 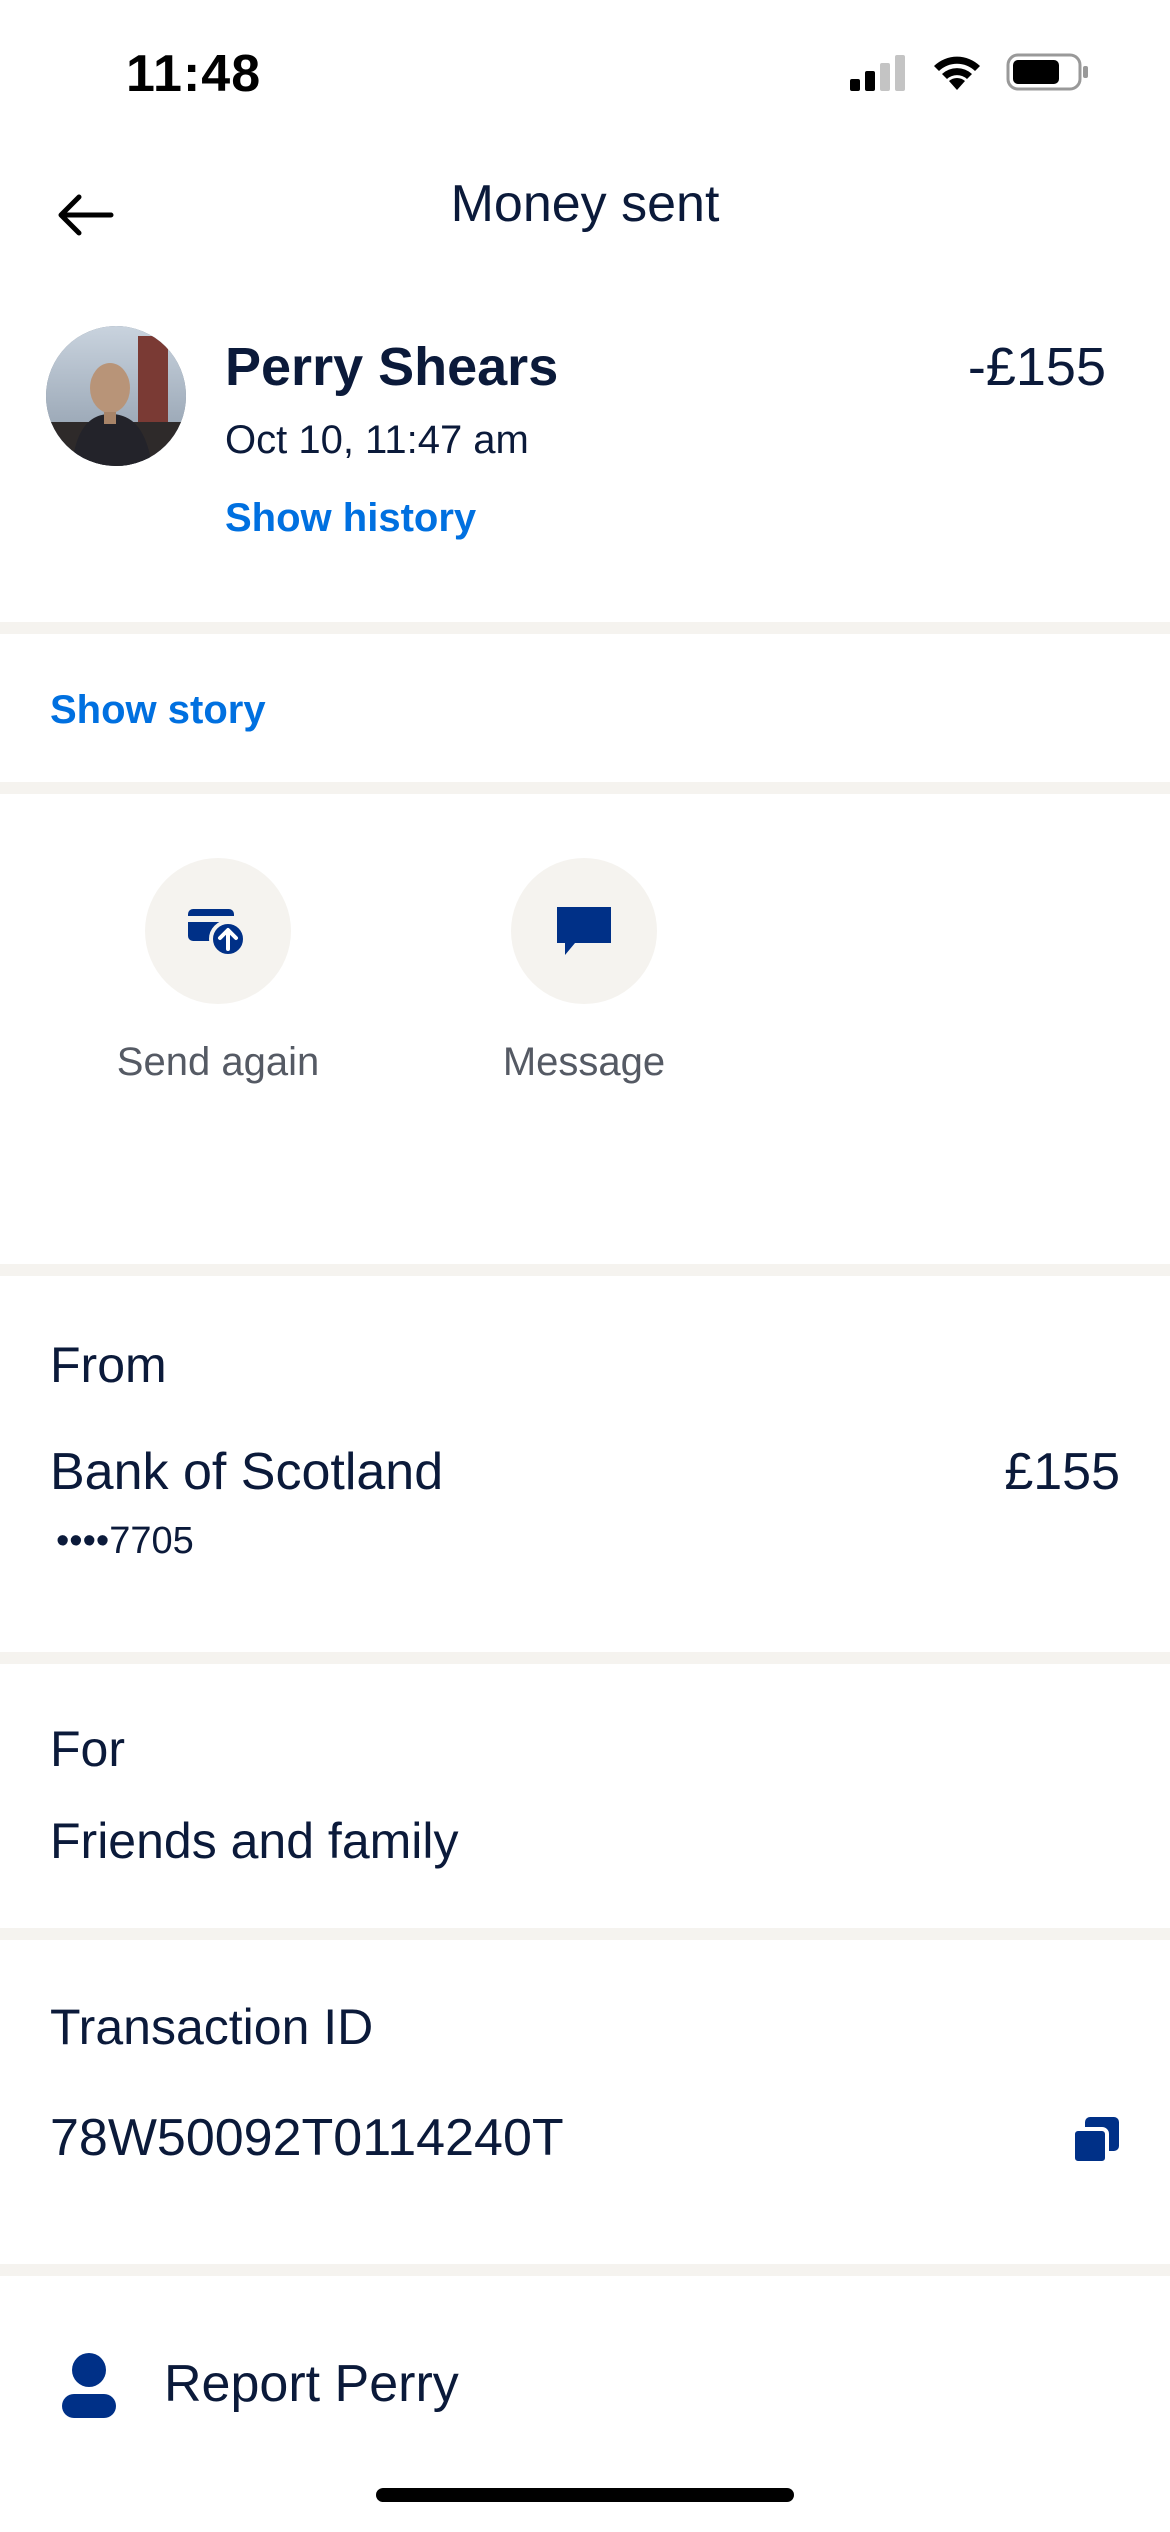 What do you see at coordinates (585, 2495) in the screenshot?
I see `home-indicator` at bounding box center [585, 2495].